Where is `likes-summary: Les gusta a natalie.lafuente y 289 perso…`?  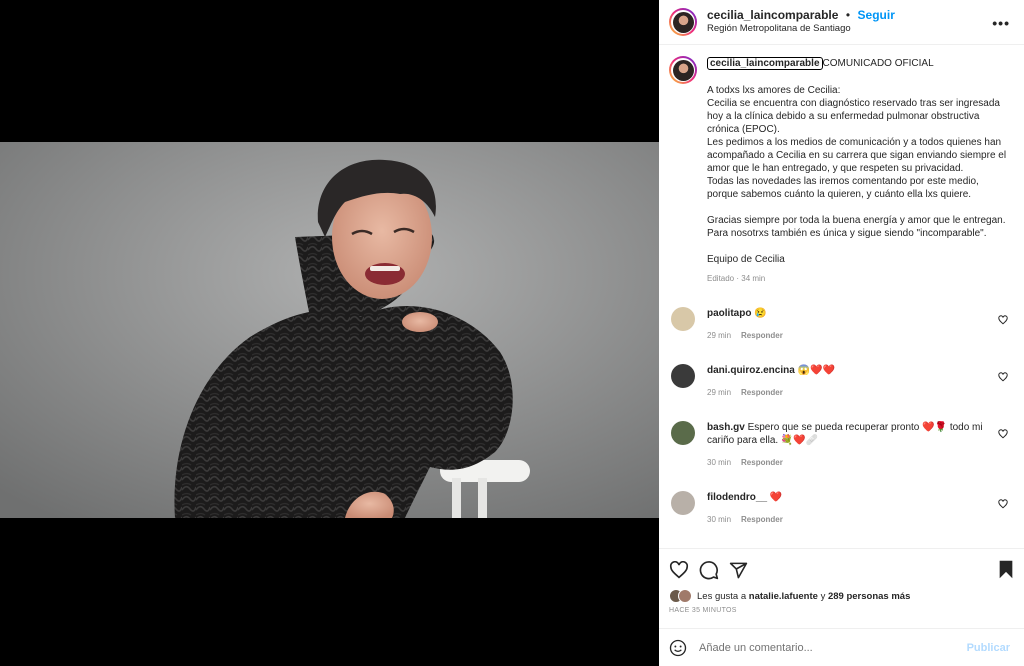
likes-summary: Les gusta a natalie.lafuente y 289 perso… is located at coordinates (841, 596).